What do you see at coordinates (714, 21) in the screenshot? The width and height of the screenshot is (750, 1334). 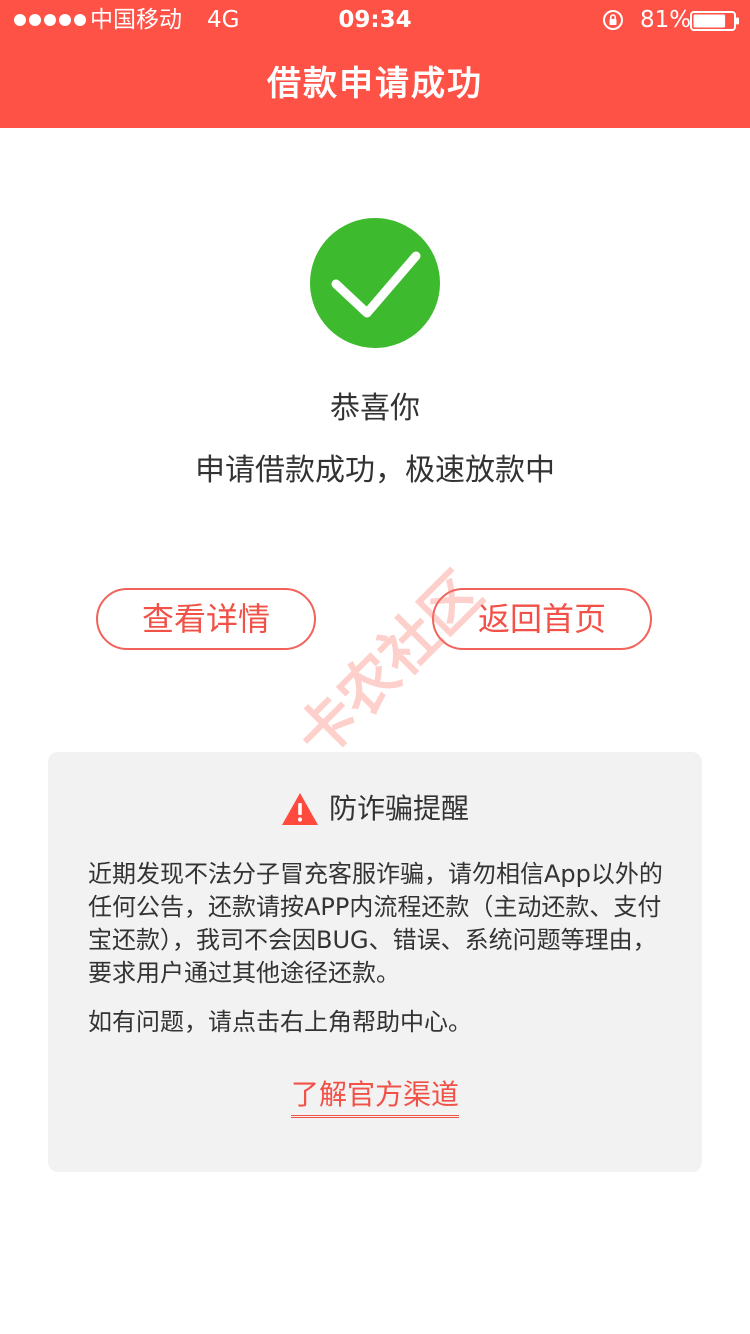 I see `battery-icon` at bounding box center [714, 21].